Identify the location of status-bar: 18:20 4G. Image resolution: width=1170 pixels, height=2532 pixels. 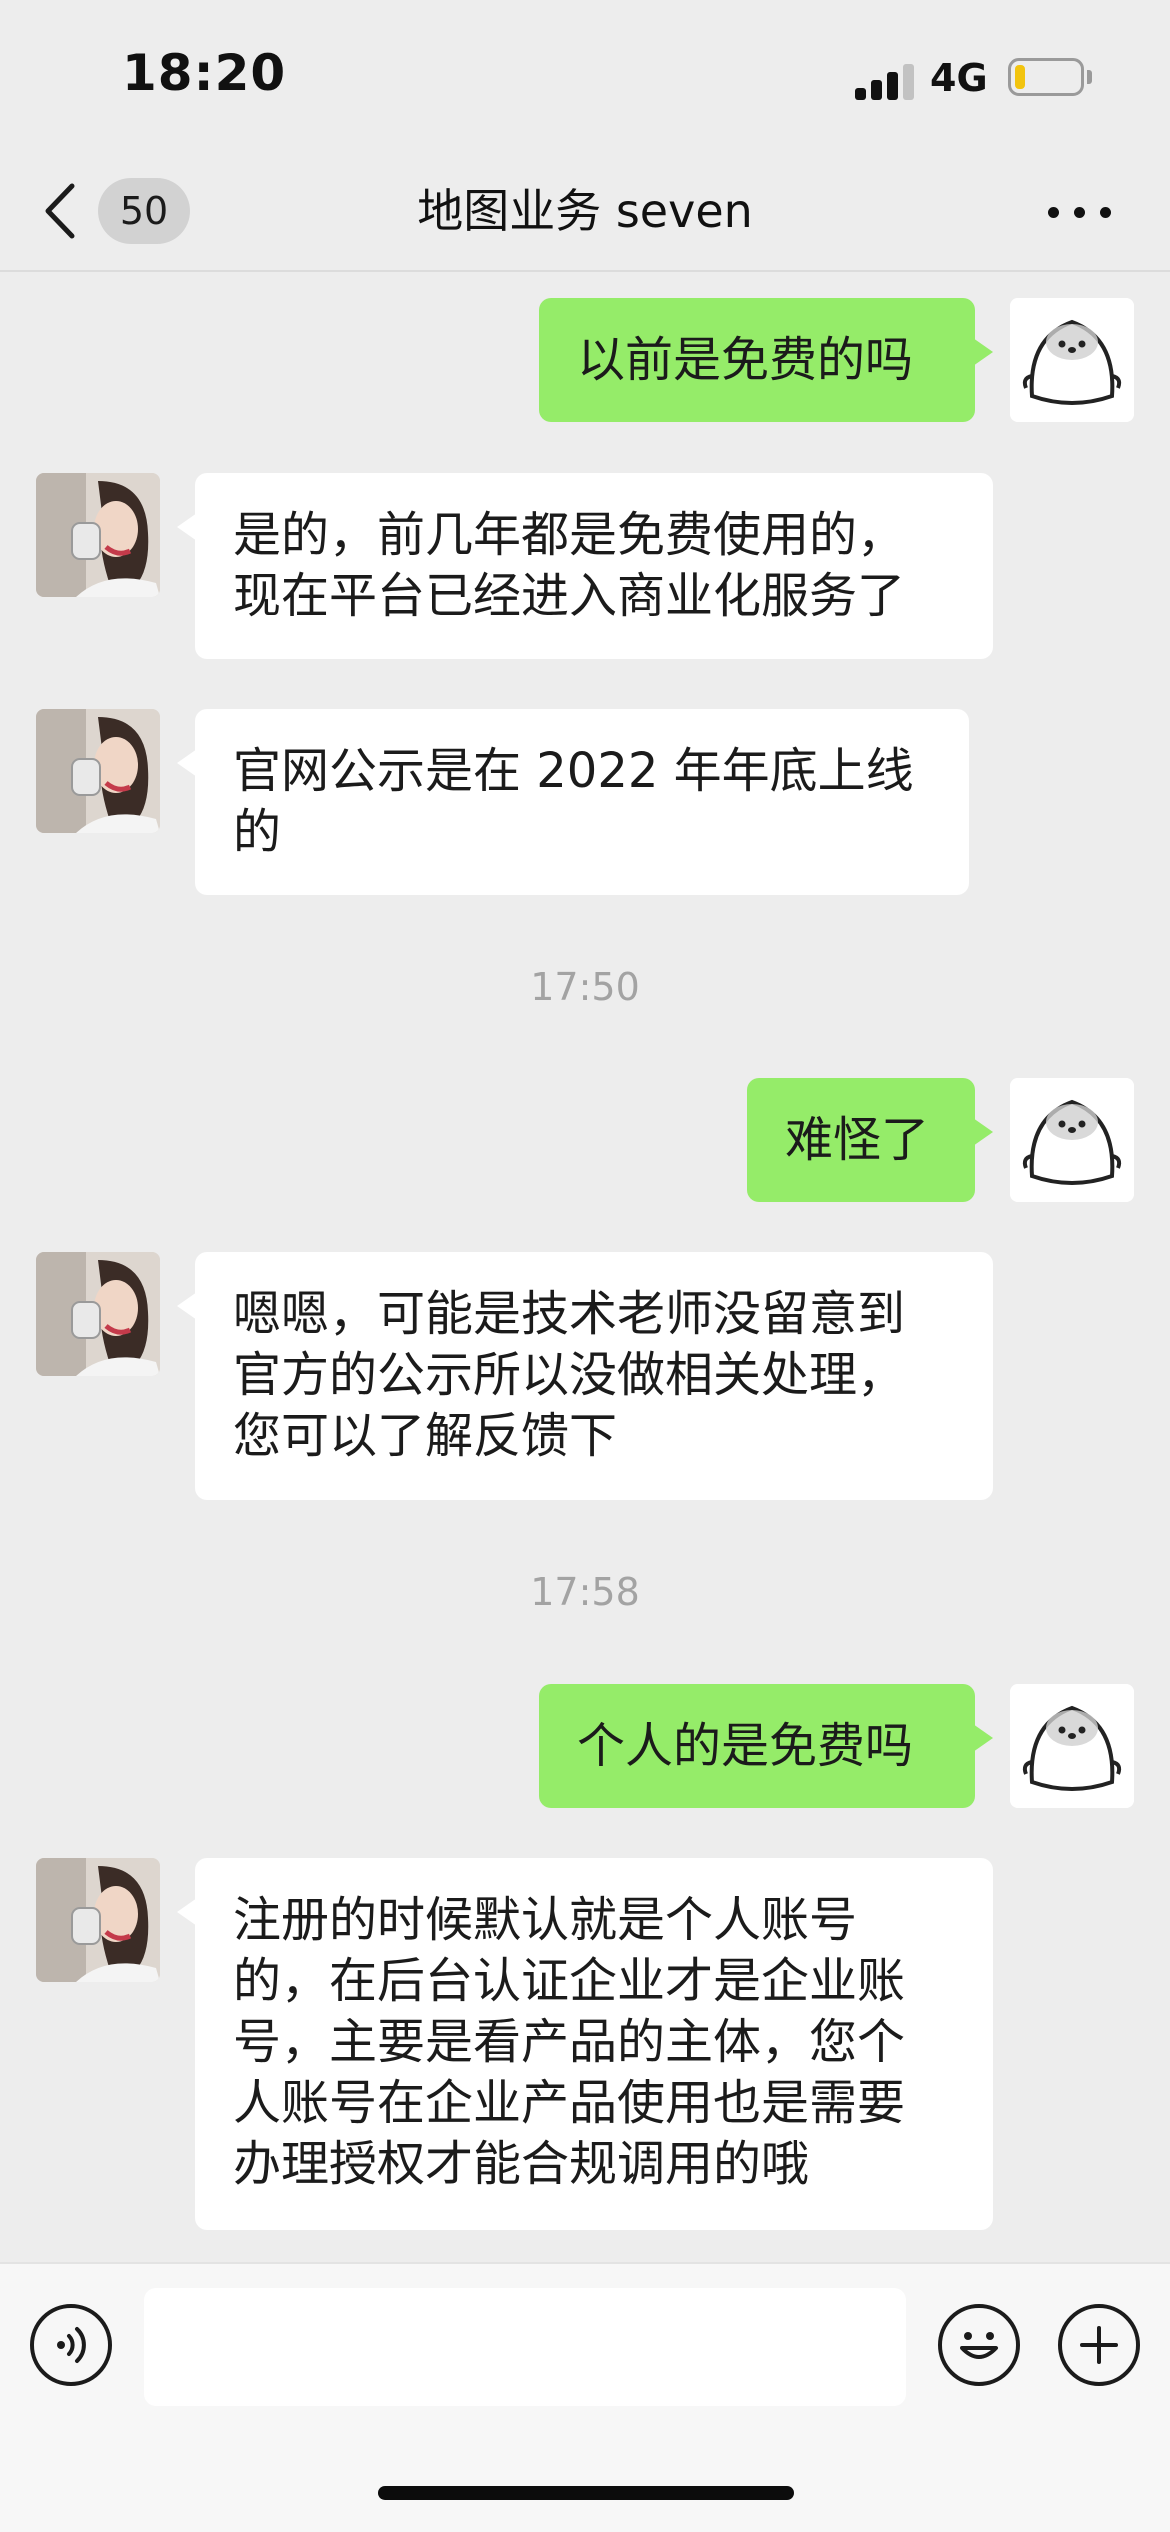
(585, 75).